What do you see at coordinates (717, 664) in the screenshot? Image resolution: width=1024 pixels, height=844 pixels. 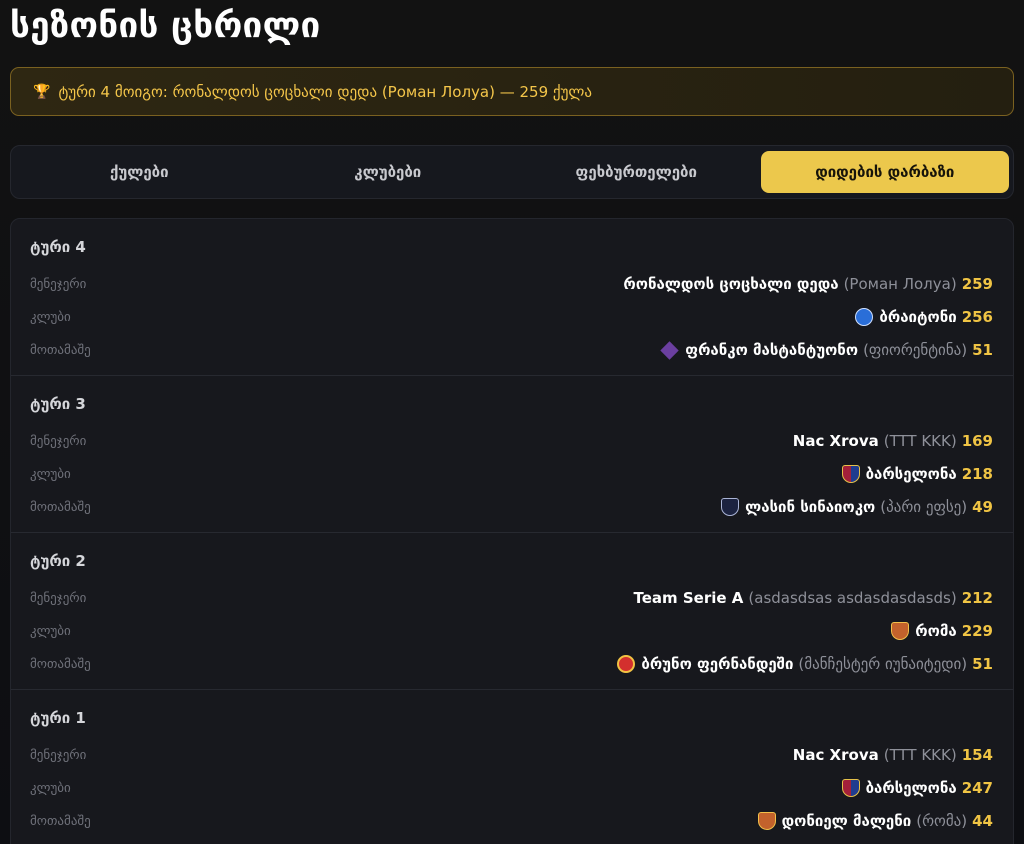 I see `player-name: ბრუნო ფერნანდეში` at bounding box center [717, 664].